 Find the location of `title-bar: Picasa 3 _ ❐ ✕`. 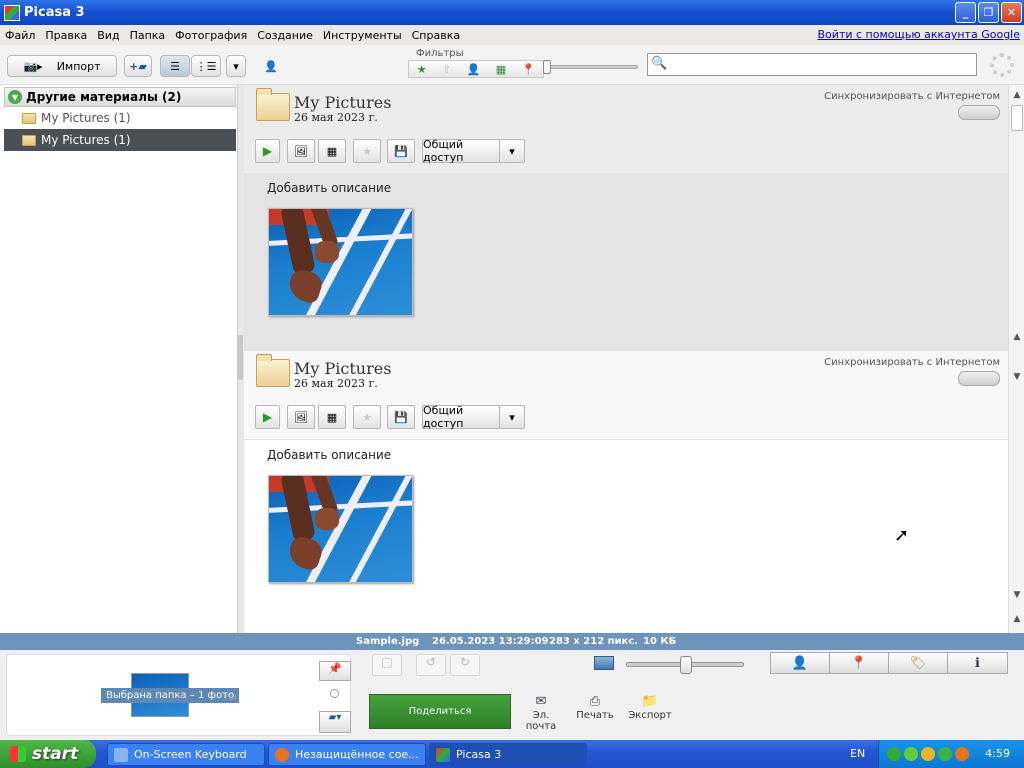

title-bar: Picasa 3 _ ❐ ✕ is located at coordinates (512, 12).